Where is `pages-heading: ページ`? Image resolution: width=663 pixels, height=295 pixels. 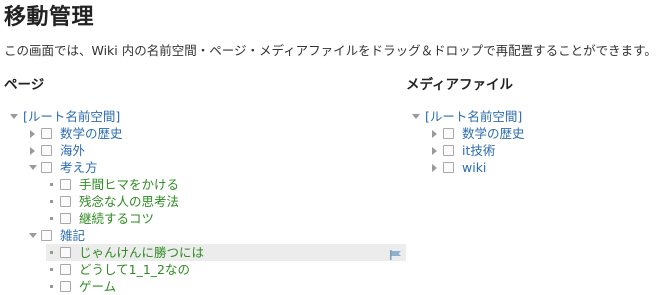 pages-heading: ページ is located at coordinates (24, 85).